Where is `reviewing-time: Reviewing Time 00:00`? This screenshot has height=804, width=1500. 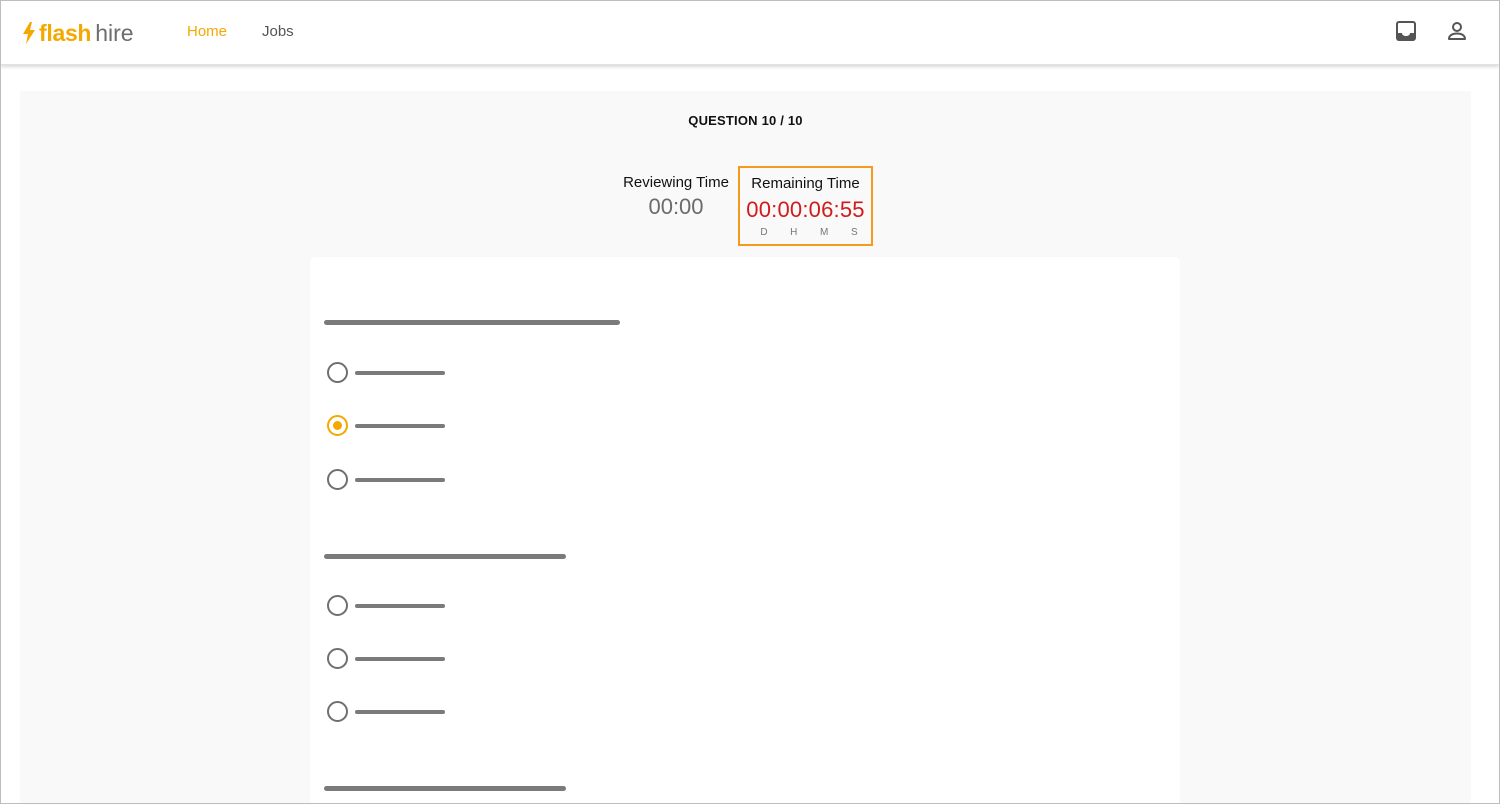 reviewing-time: Reviewing Time 00:00 is located at coordinates (676, 197).